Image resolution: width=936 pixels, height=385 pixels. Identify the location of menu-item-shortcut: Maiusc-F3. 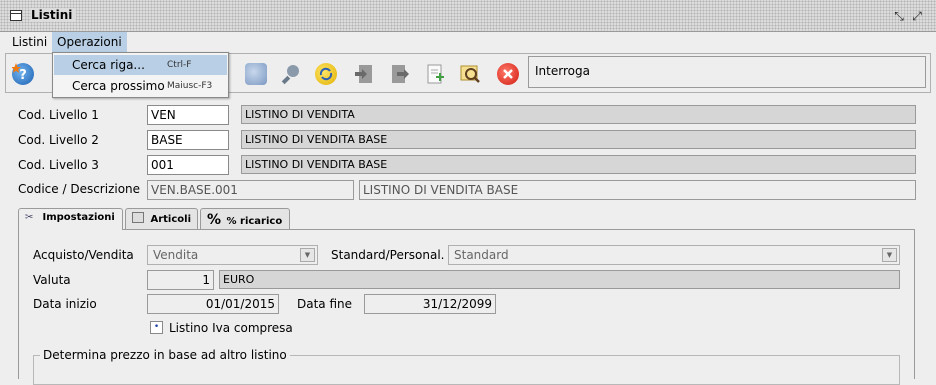
(190, 86).